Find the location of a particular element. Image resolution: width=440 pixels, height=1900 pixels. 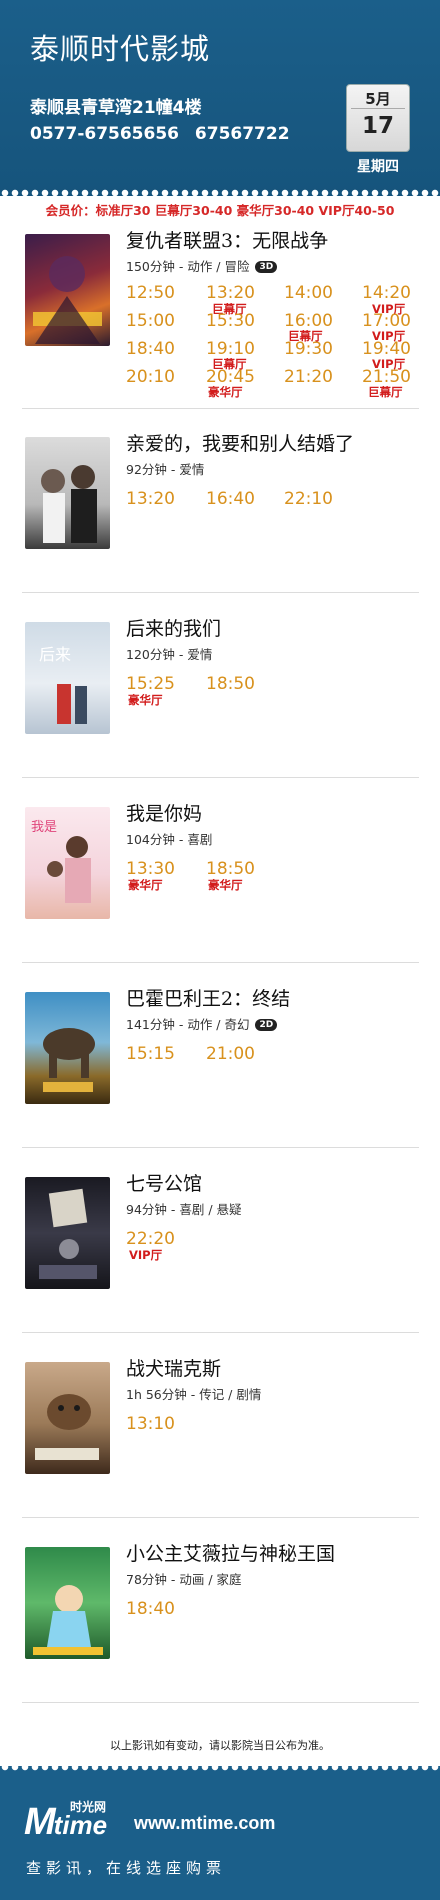

movie-meta: 141分钟 - 动作 / 奇幻 is located at coordinates (188, 1024).